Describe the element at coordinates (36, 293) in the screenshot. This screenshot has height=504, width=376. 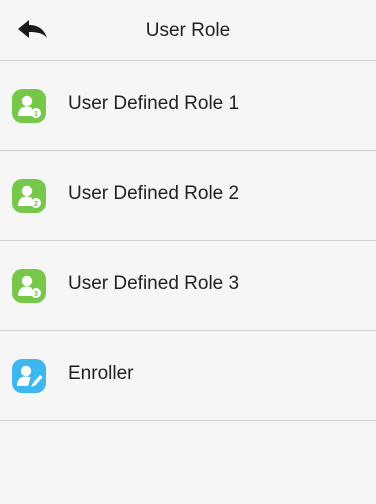
I see `role-badge-3: 3` at that location.